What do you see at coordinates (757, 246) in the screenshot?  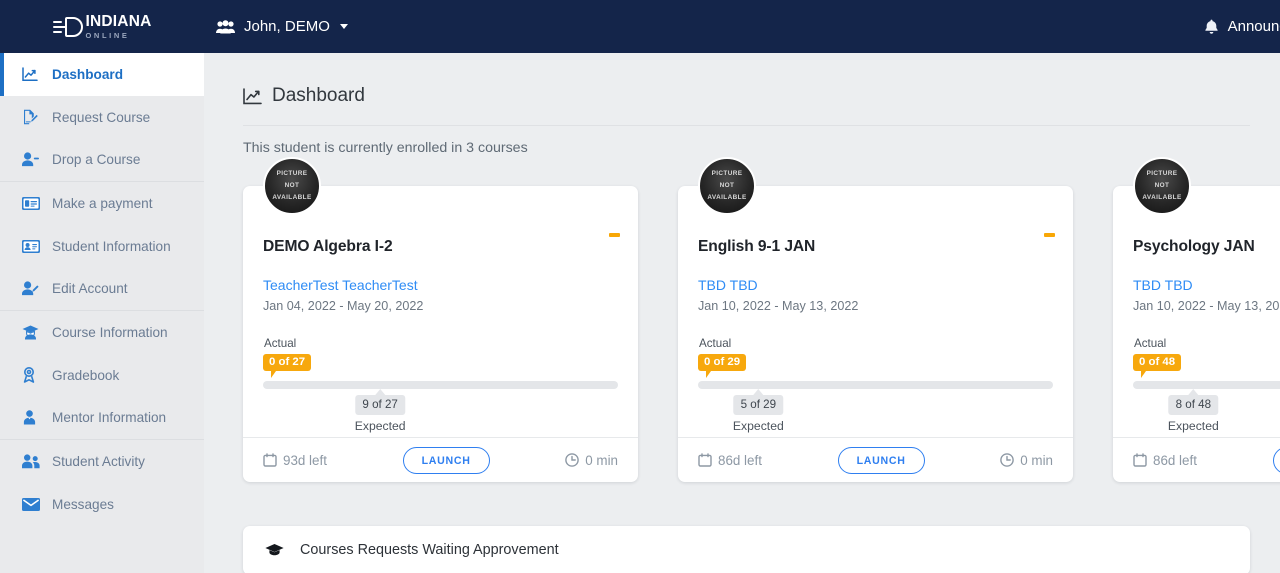 I see `course-title: English 9-1 JAN` at bounding box center [757, 246].